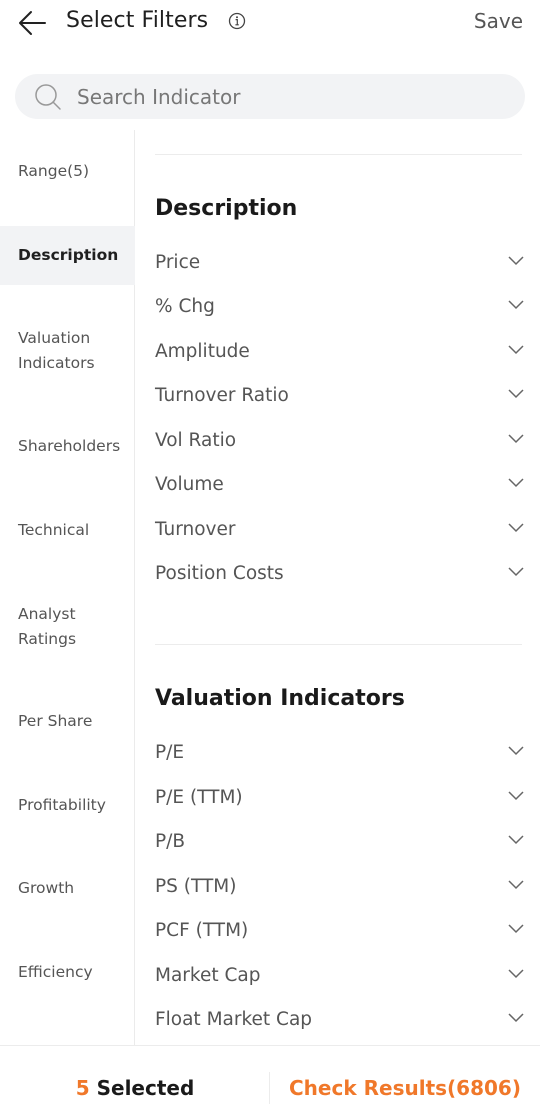 The image size is (540, 1104). I want to click on selected-label: Selected, so click(145, 1088).